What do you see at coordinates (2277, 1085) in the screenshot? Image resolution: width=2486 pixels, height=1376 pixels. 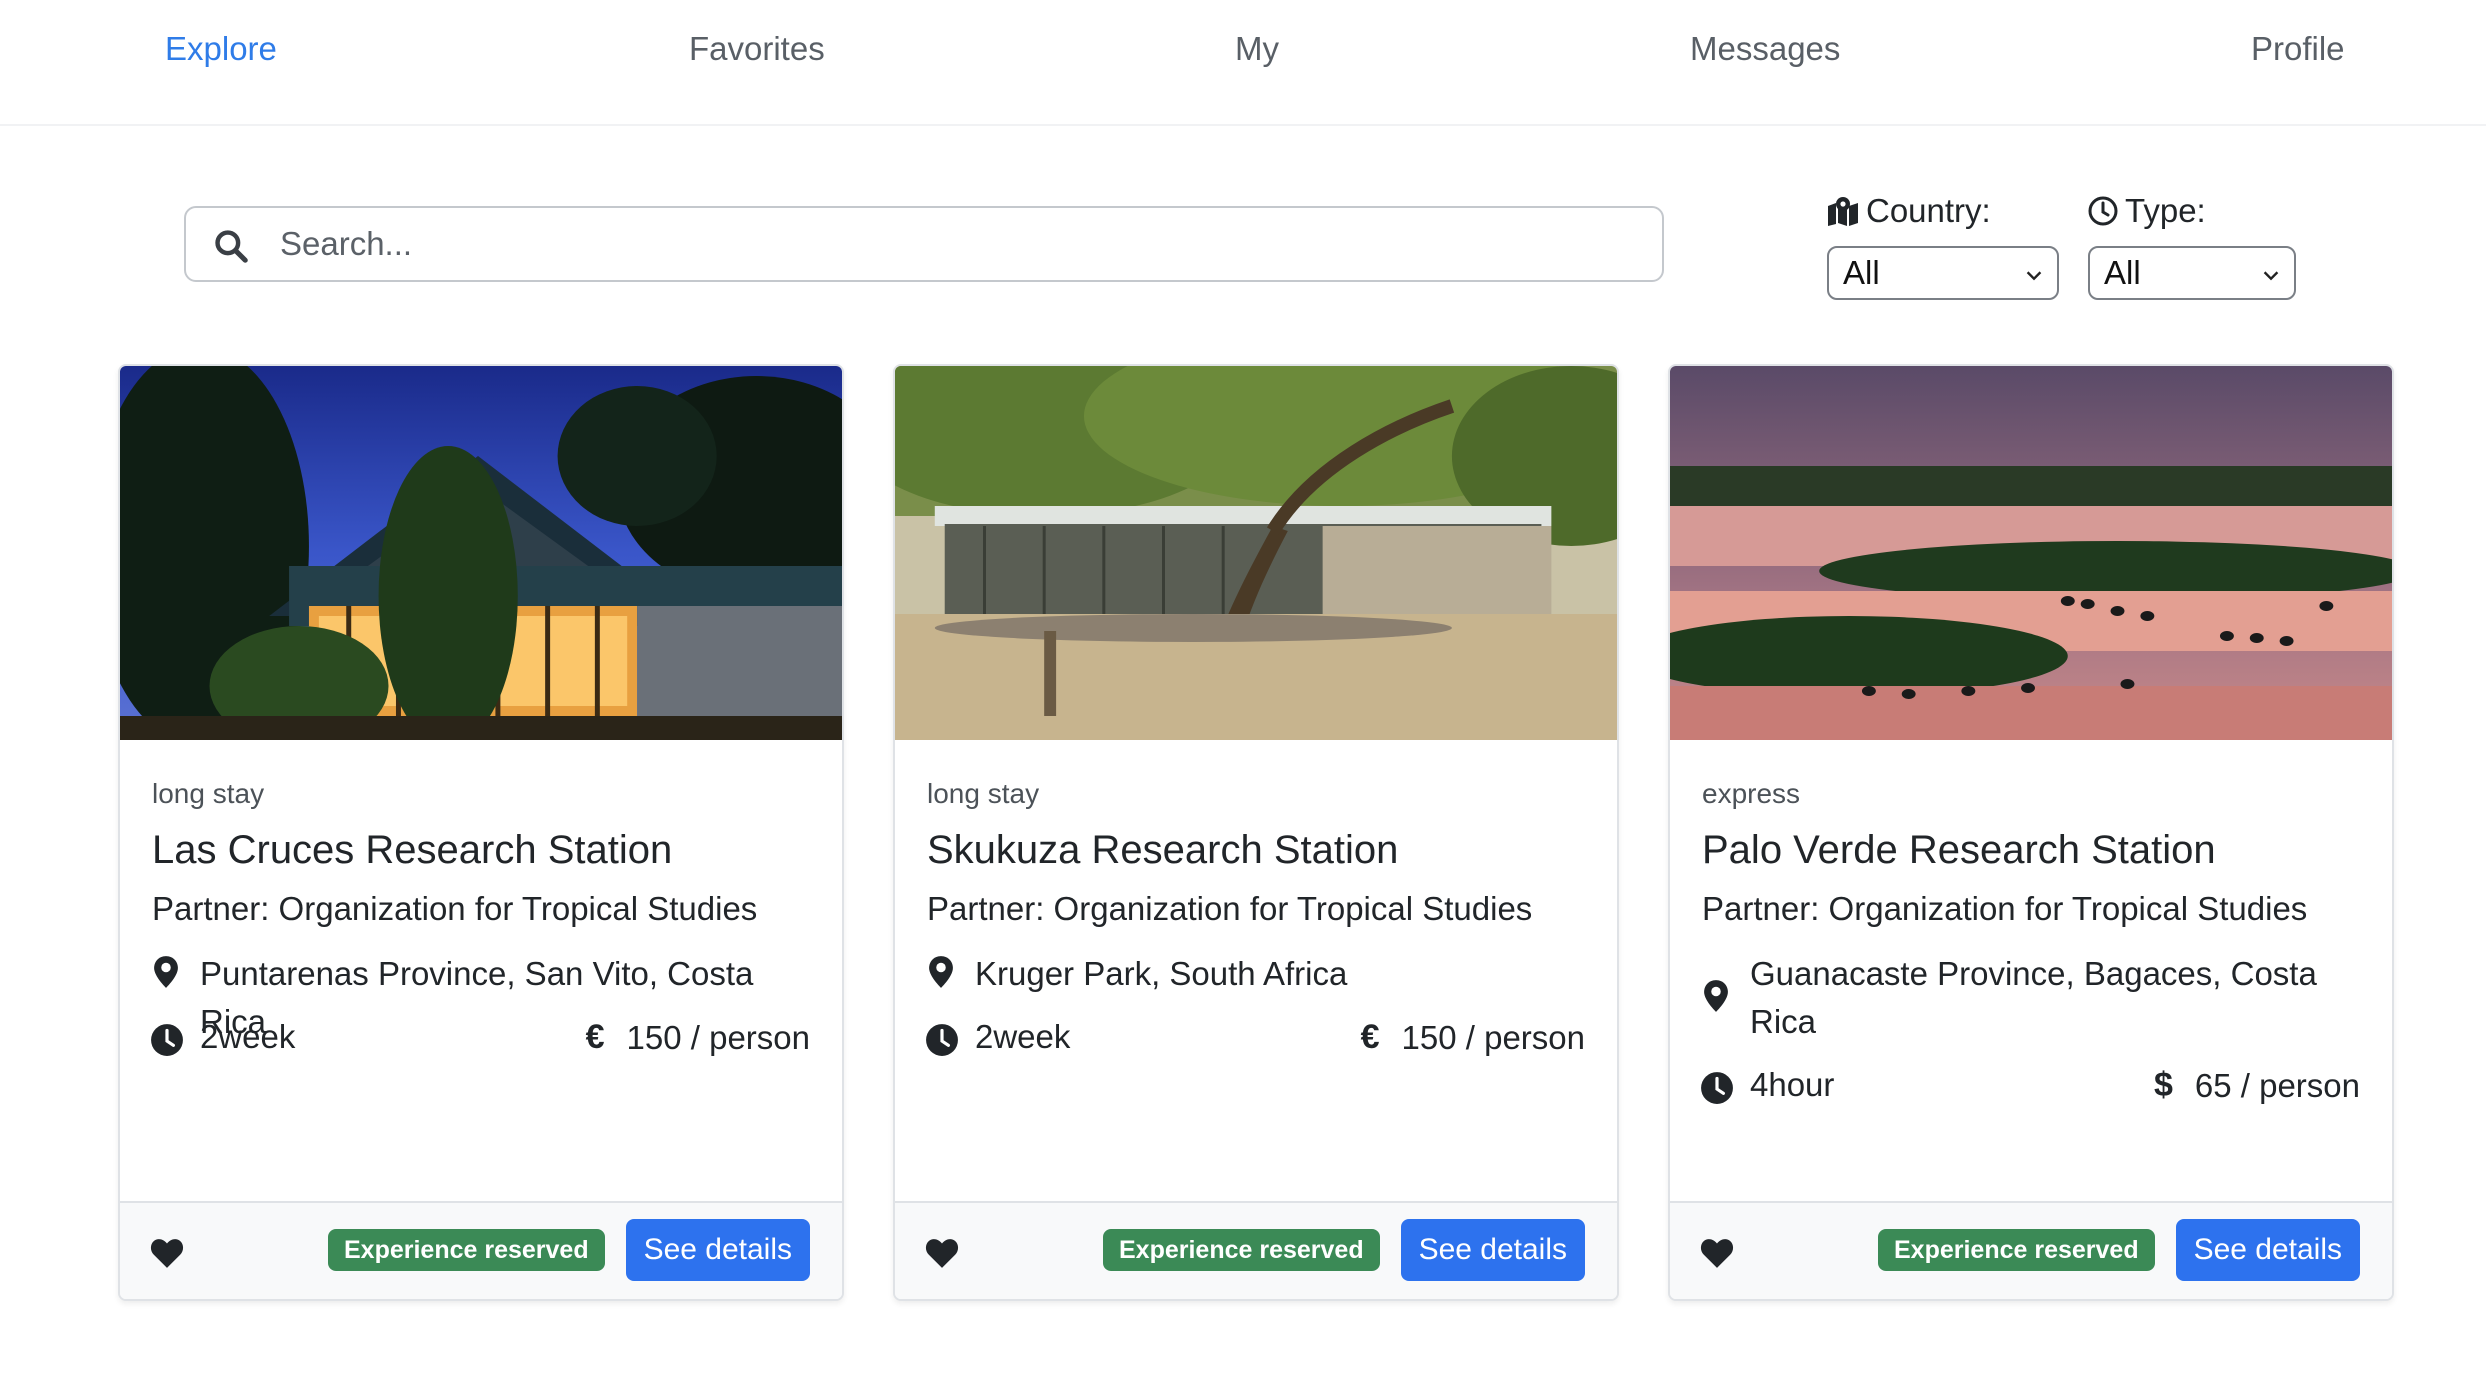 I see `card-price-value: 65 / person` at bounding box center [2277, 1085].